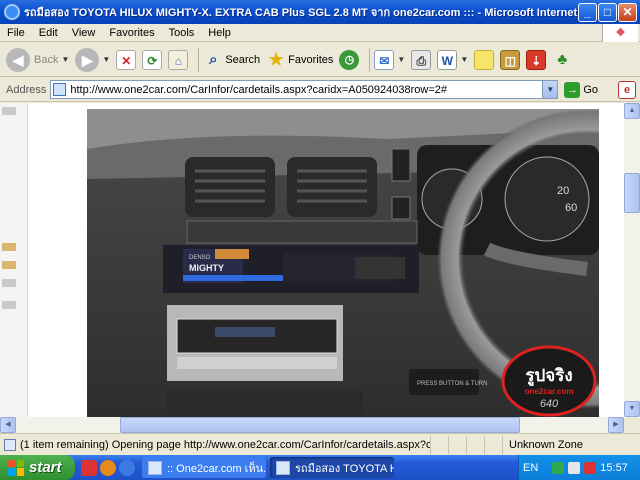 The image size is (640, 480). Describe the element at coordinates (16, 467) in the screenshot. I see `windows-flag-icon` at that location.